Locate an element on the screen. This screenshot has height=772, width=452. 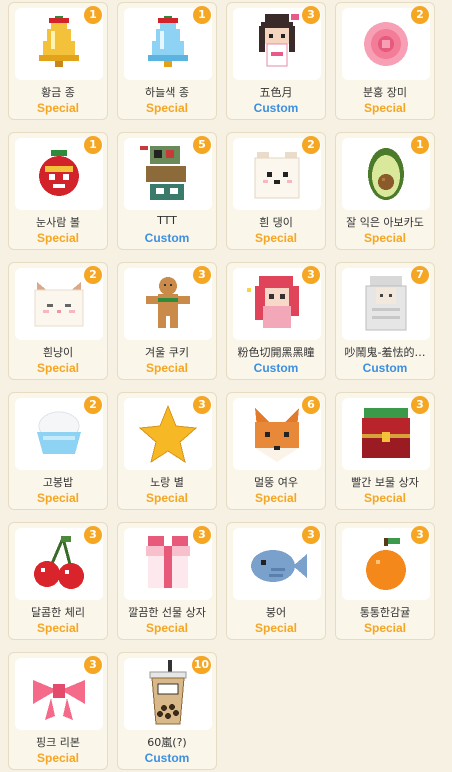
item-name: 분홍 장미 is located at coordinates (385, 92).